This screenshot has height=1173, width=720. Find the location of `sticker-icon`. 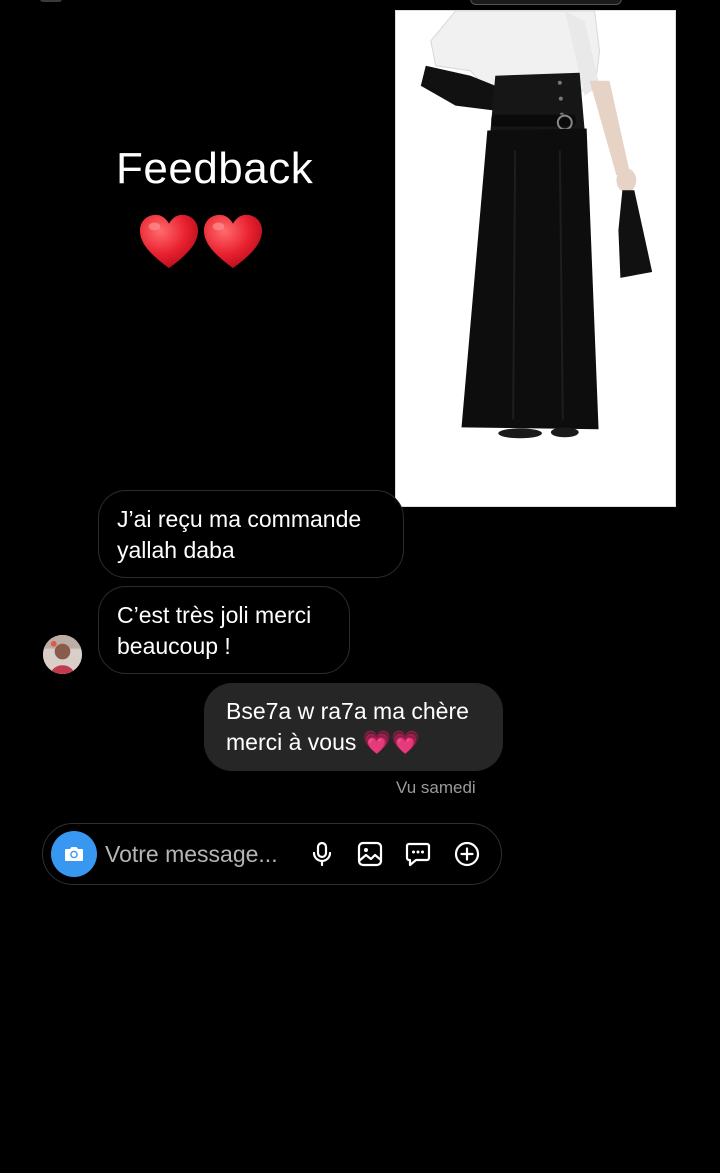

sticker-icon is located at coordinates (418, 854).